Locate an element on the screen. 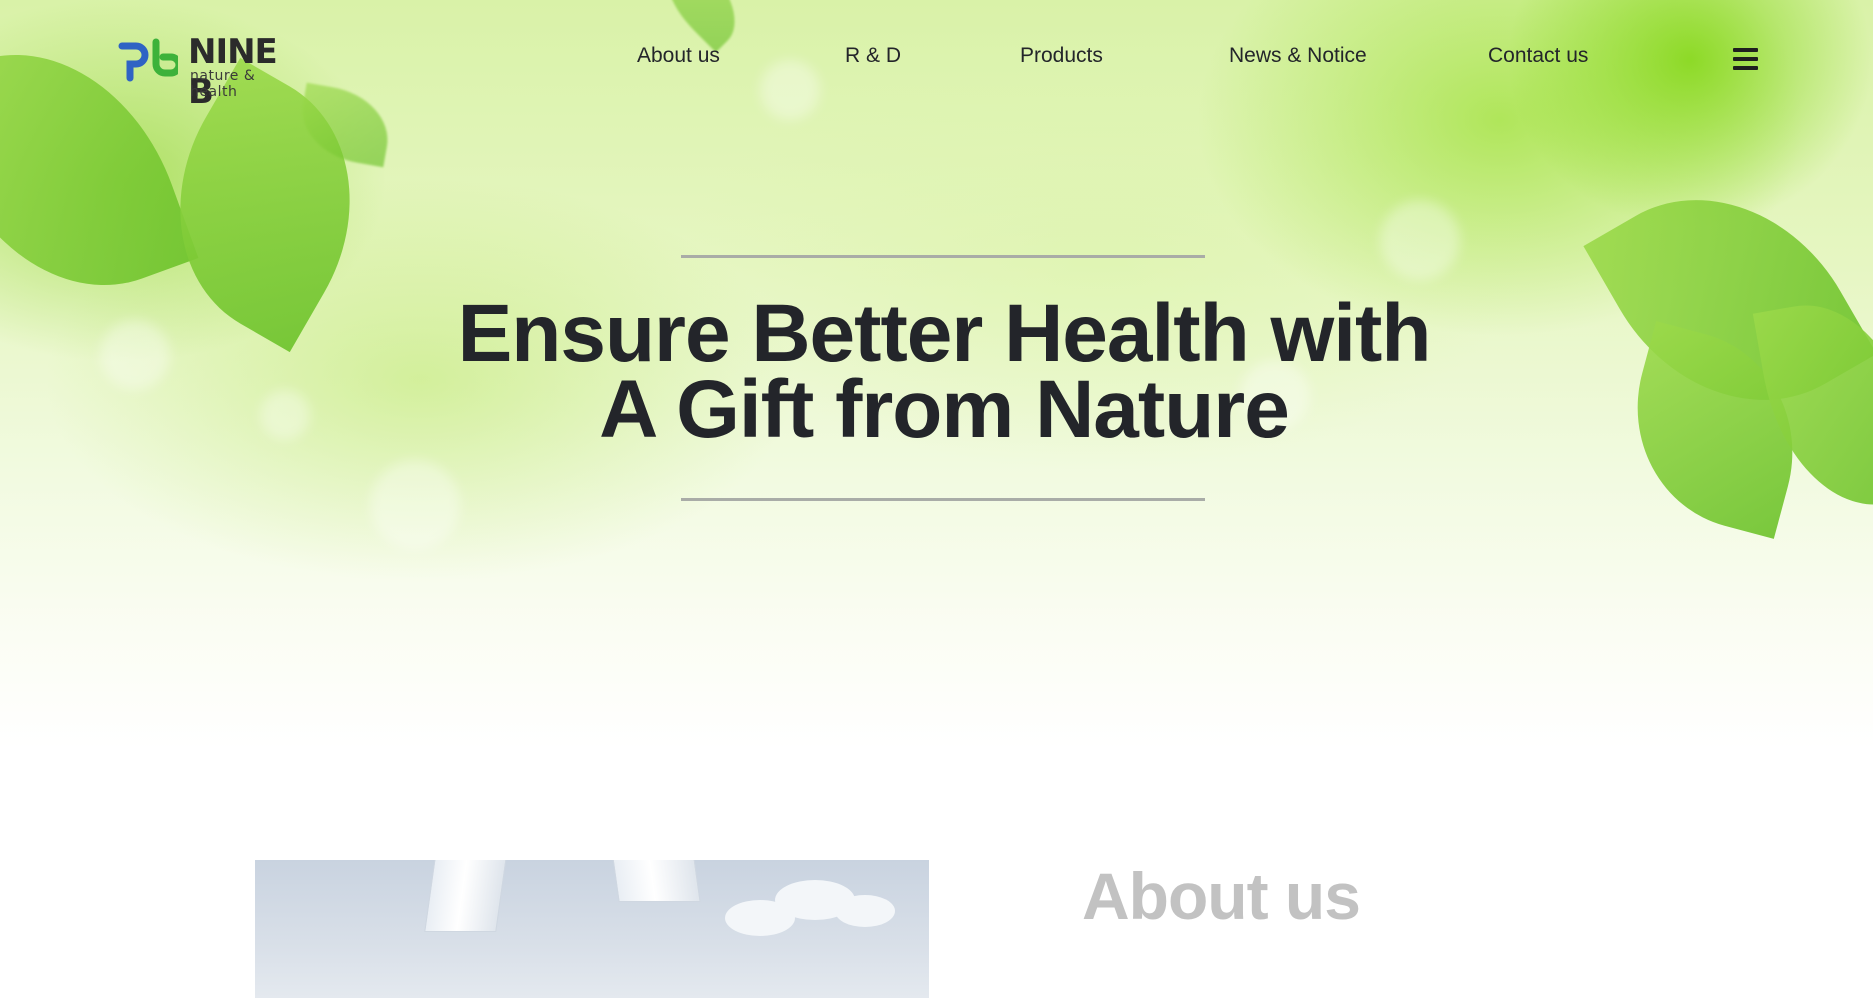 The height and width of the screenshot is (998, 1873). brand-mark-icon is located at coordinates (148, 60).